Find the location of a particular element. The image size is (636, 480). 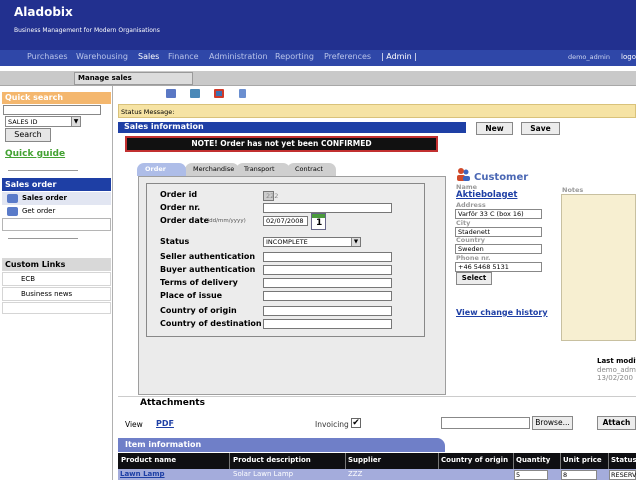

view-change-history-link: View change history is located at coordinates (502, 312).